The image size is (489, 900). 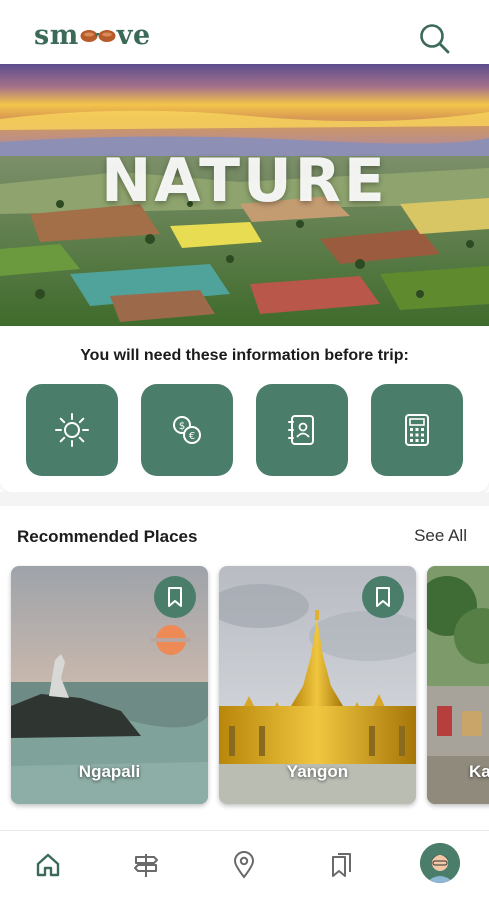 I want to click on calculator-button, so click(x=417, y=430).